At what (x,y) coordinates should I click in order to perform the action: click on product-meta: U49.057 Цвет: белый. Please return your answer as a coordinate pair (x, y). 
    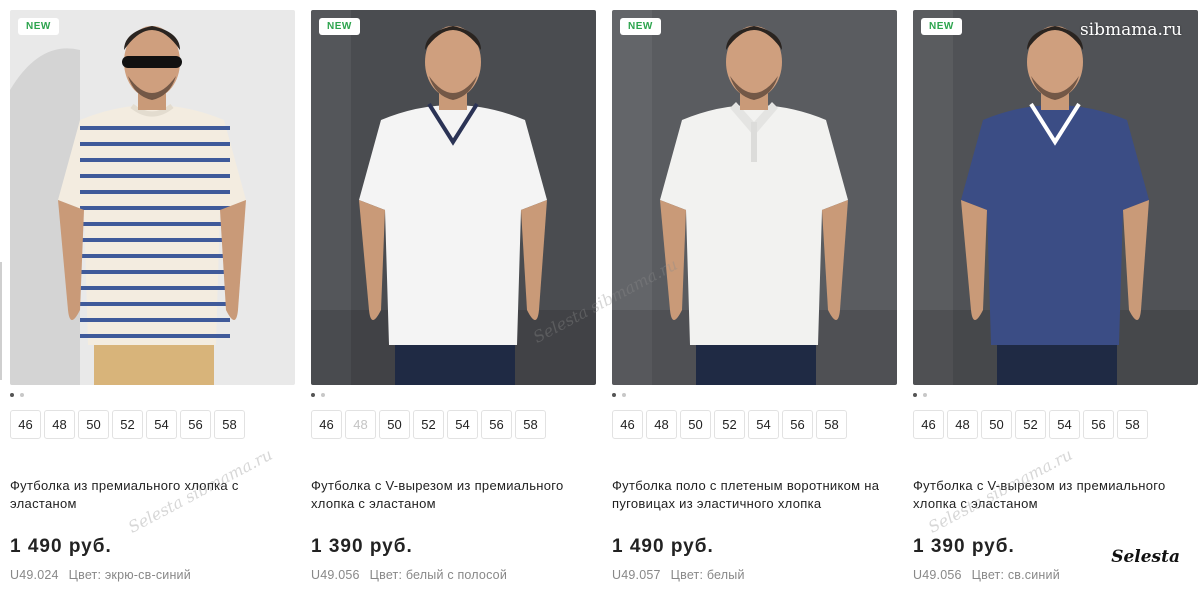
    Looking at the image, I should click on (678, 575).